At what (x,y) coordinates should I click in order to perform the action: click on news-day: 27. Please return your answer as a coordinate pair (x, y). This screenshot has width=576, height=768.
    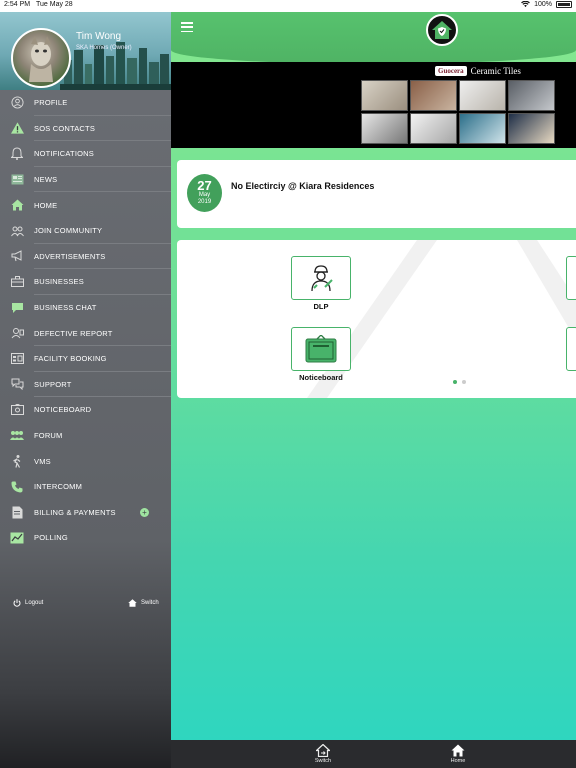
    Looking at the image, I should click on (204, 185).